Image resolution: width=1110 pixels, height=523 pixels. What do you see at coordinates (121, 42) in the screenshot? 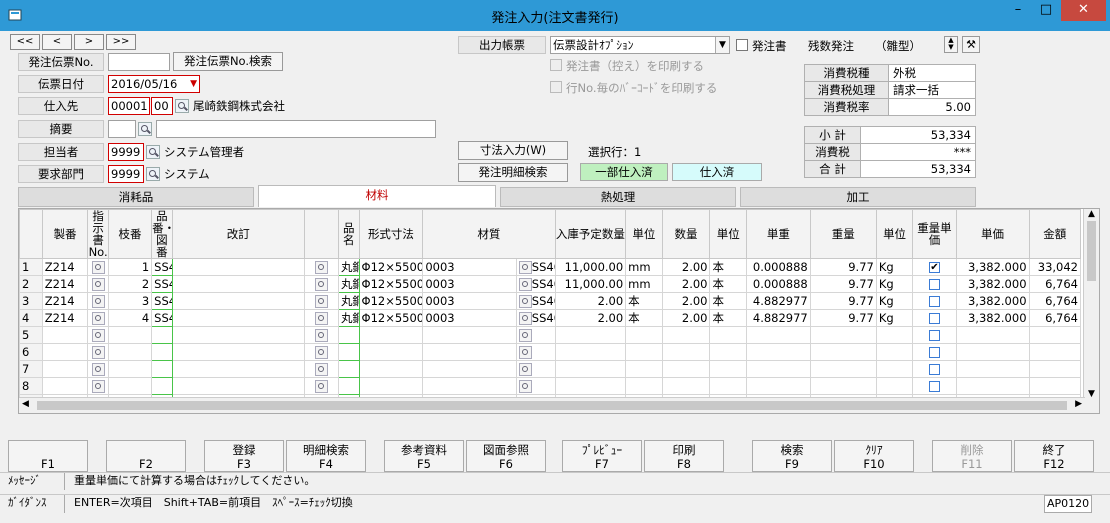
I see `nav-last-button: >>` at bounding box center [121, 42].